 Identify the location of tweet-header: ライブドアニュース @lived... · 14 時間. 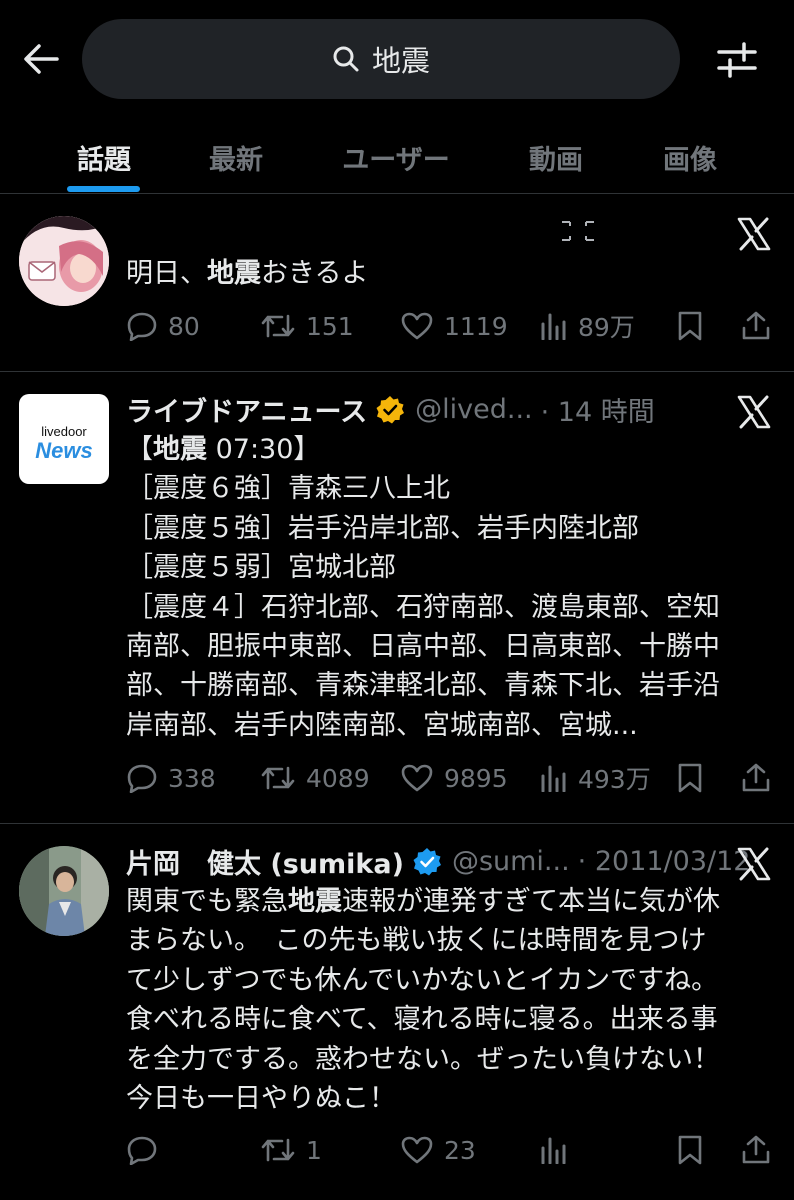
(390, 409).